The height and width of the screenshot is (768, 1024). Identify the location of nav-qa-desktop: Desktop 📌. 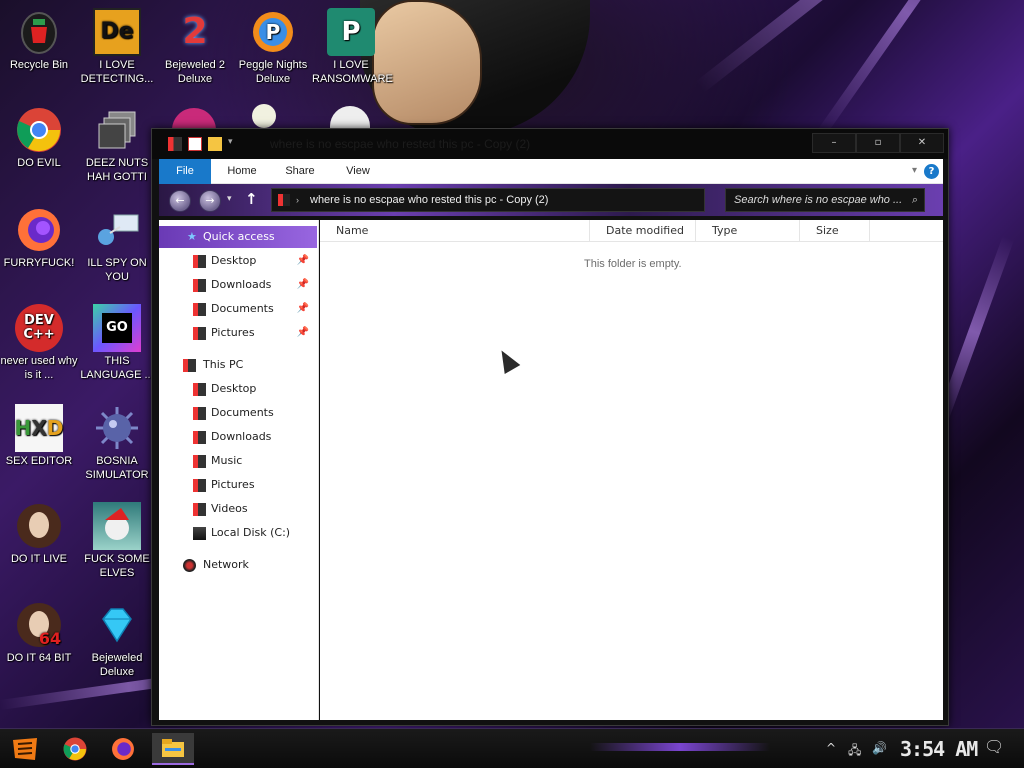
(238, 261).